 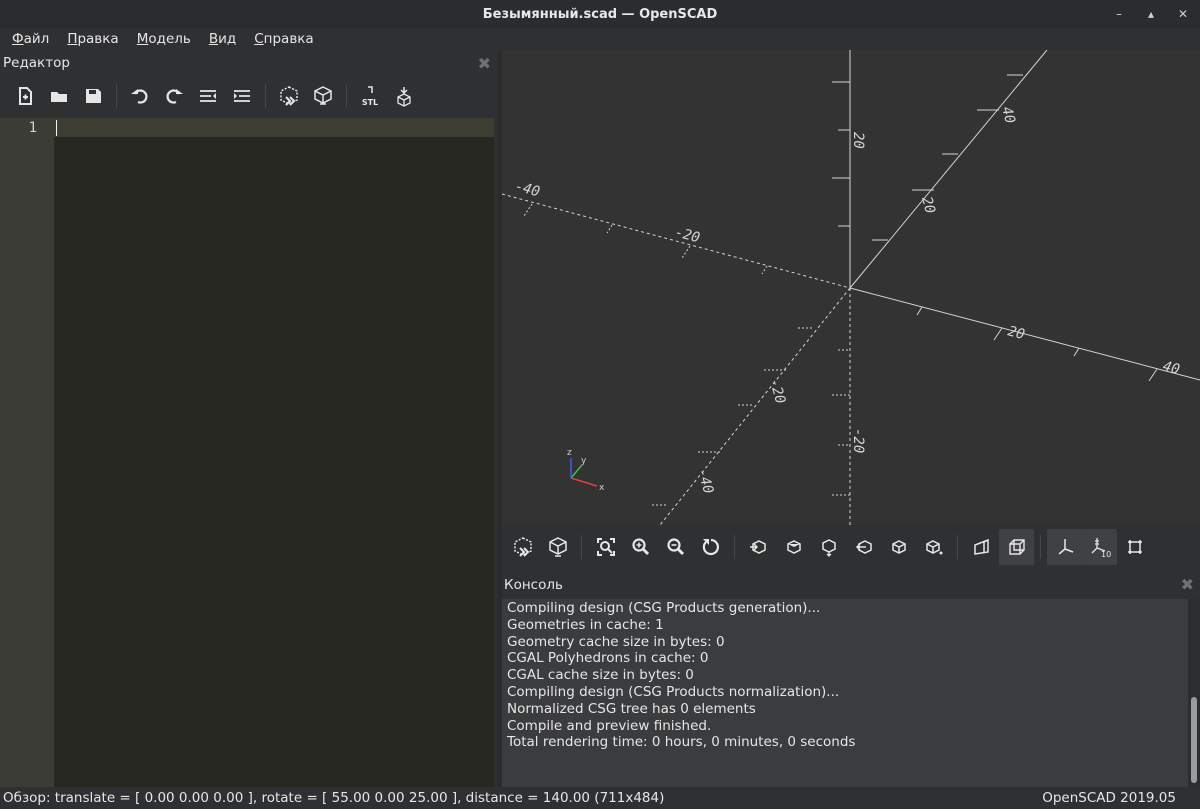 I want to click on zoom-out-button, so click(x=675, y=547).